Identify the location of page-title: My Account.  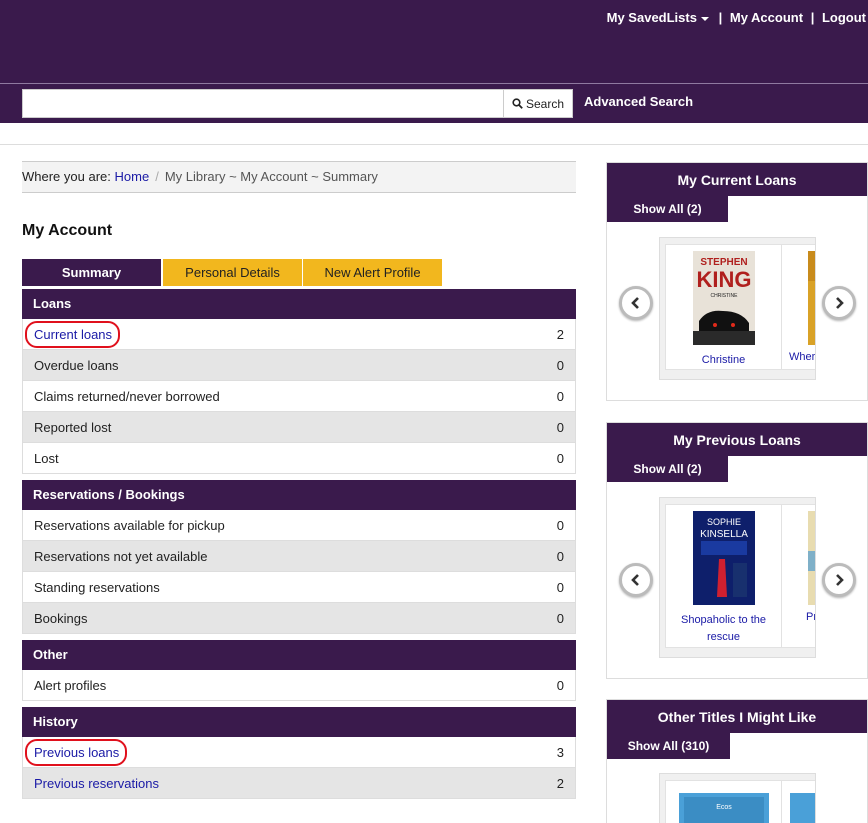
(67, 230).